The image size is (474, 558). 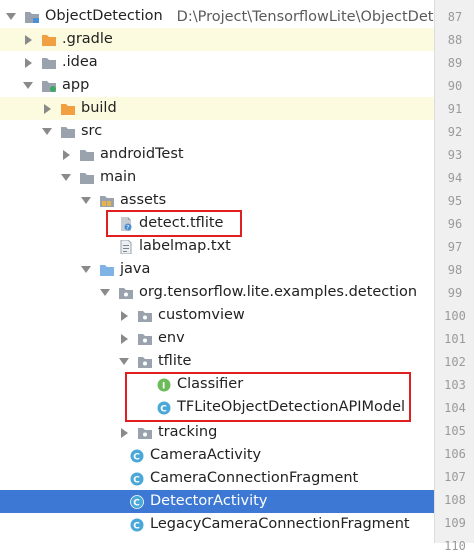 What do you see at coordinates (181, 223) in the screenshot?
I see `tree-label: detect.tflite` at bounding box center [181, 223].